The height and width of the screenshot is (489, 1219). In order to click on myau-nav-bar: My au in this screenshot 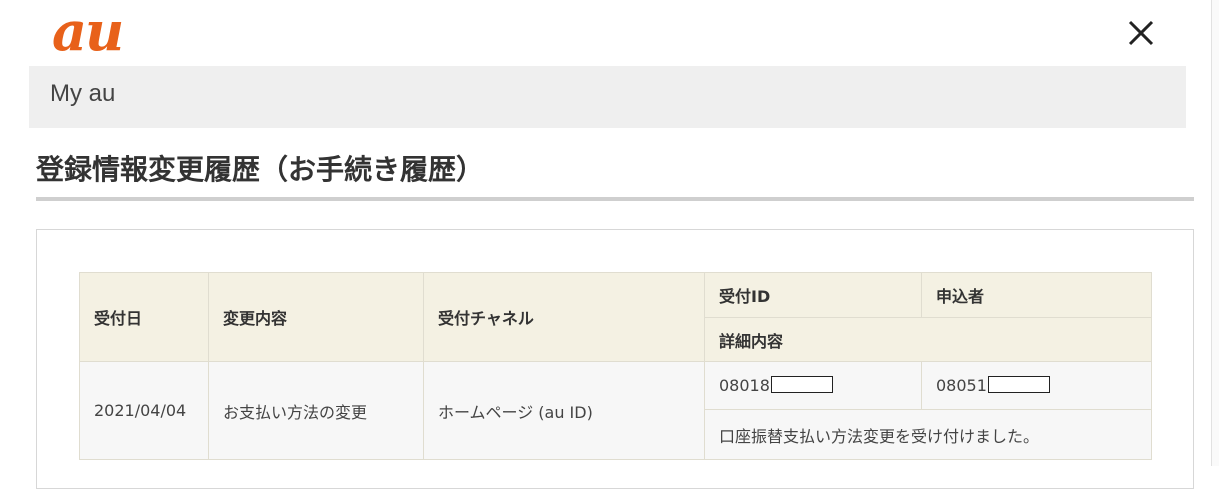, I will do `click(607, 97)`.